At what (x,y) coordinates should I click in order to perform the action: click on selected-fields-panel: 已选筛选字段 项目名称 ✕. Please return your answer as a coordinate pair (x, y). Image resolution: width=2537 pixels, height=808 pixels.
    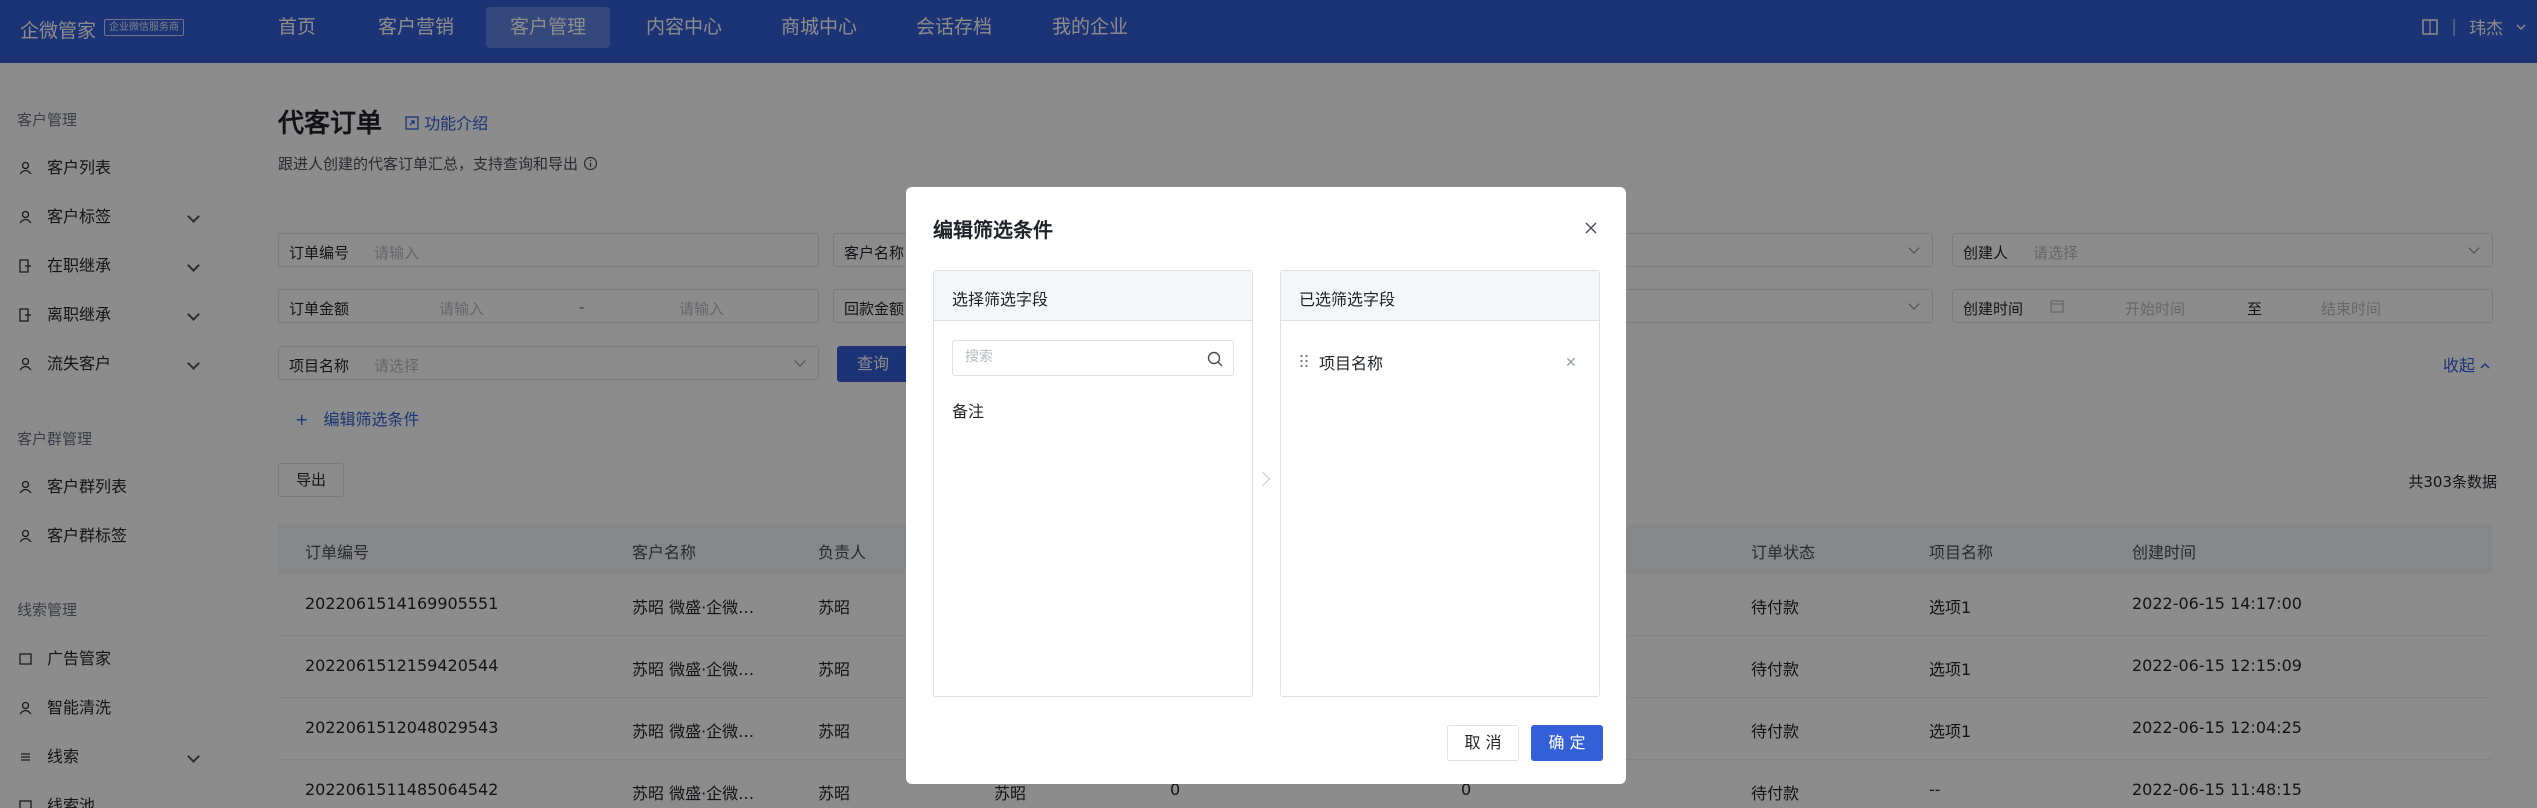
    Looking at the image, I should click on (1440, 483).